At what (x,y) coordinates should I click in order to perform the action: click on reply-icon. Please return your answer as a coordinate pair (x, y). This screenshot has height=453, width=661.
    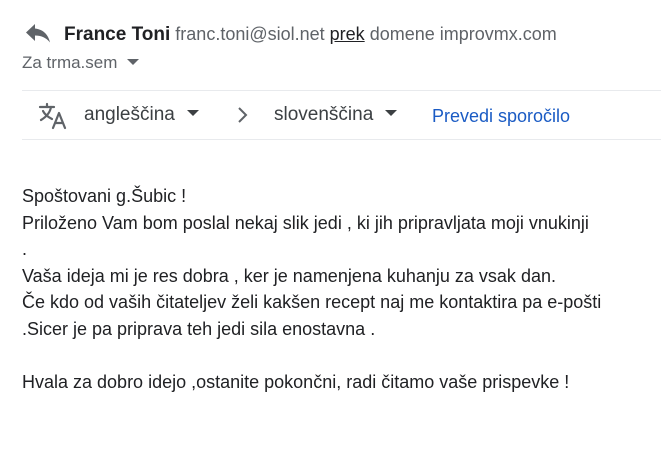
    Looking at the image, I should click on (38, 33).